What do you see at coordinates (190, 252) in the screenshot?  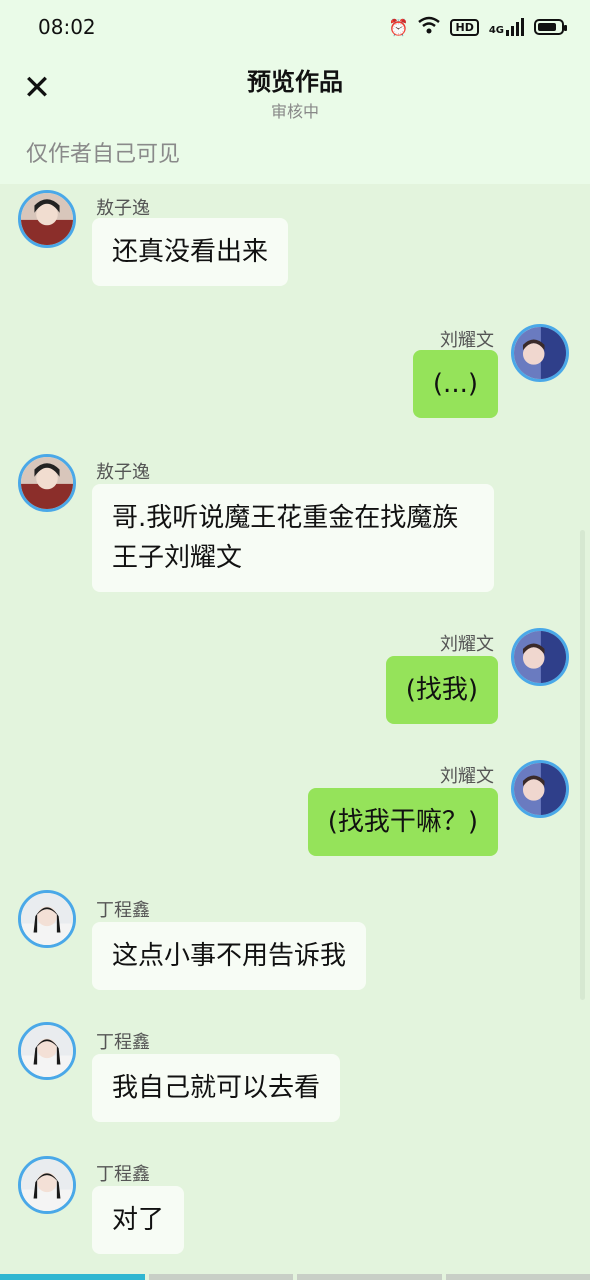 I see `message-bubble: 还真没看出来` at bounding box center [190, 252].